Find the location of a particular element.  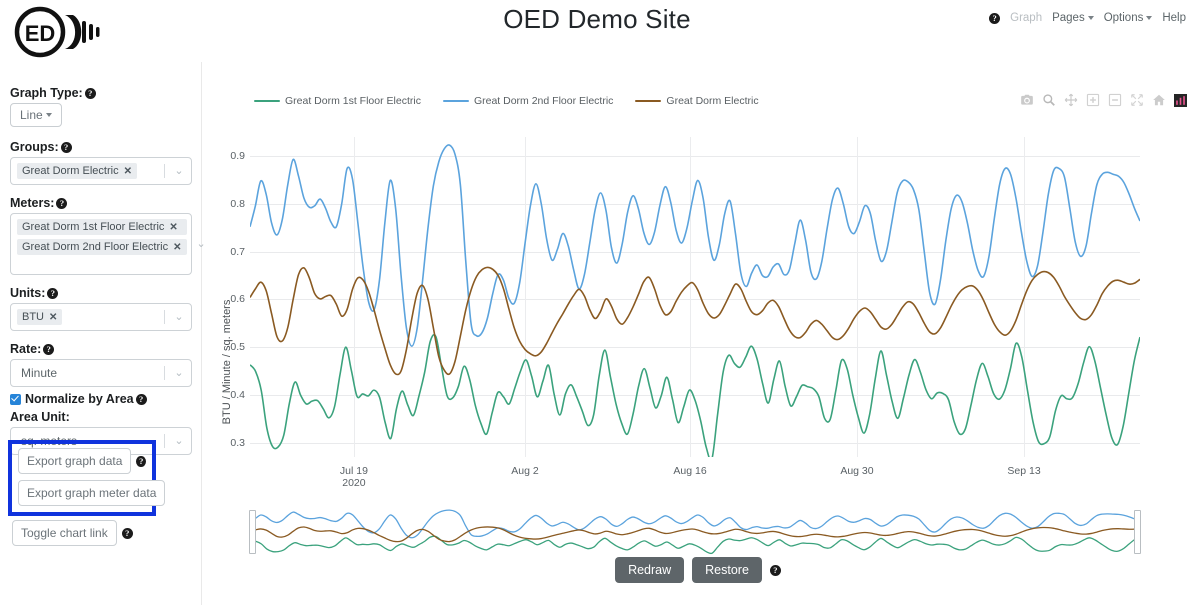

meters-chip: Great Dorm 2nd Floor Electric ✕ is located at coordinates (102, 247).